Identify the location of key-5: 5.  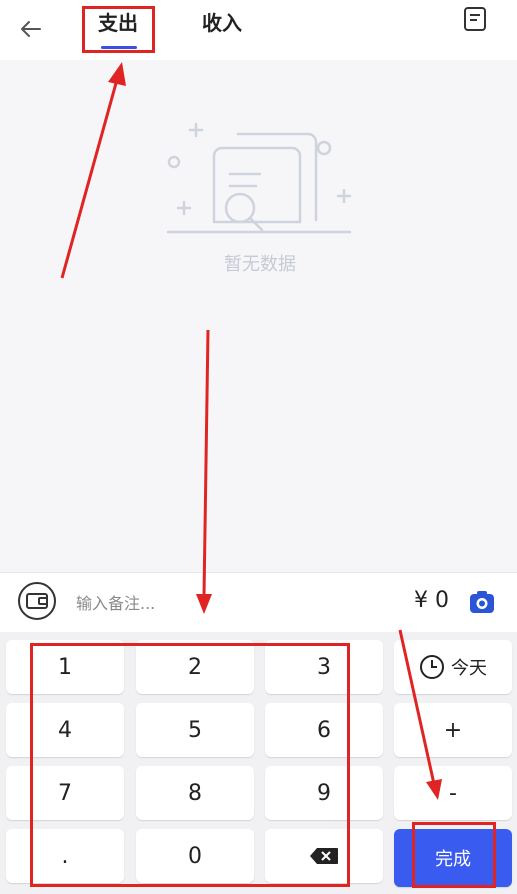
(195, 730).